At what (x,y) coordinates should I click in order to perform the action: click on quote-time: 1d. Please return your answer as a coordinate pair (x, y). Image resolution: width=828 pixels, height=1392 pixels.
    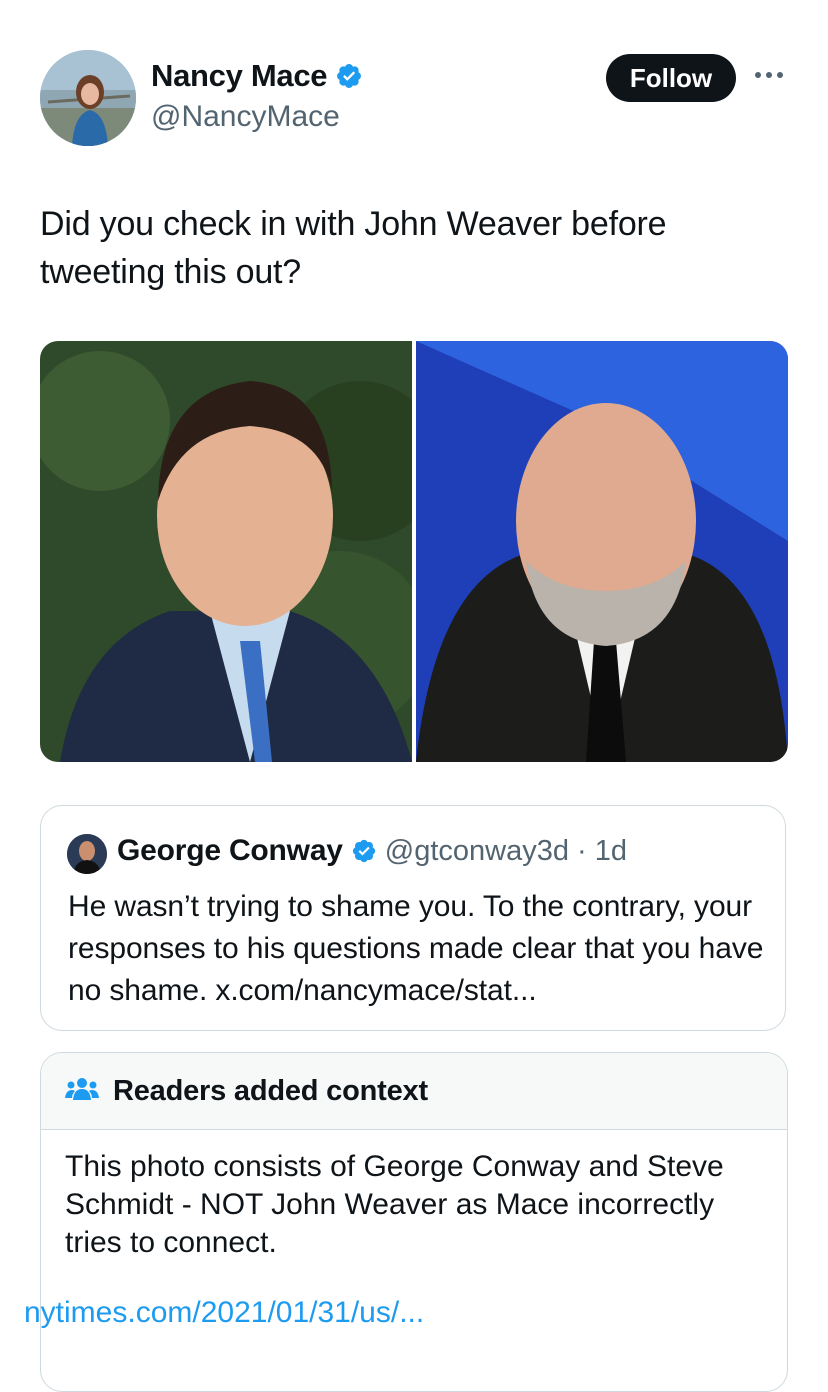
    Looking at the image, I should click on (611, 851).